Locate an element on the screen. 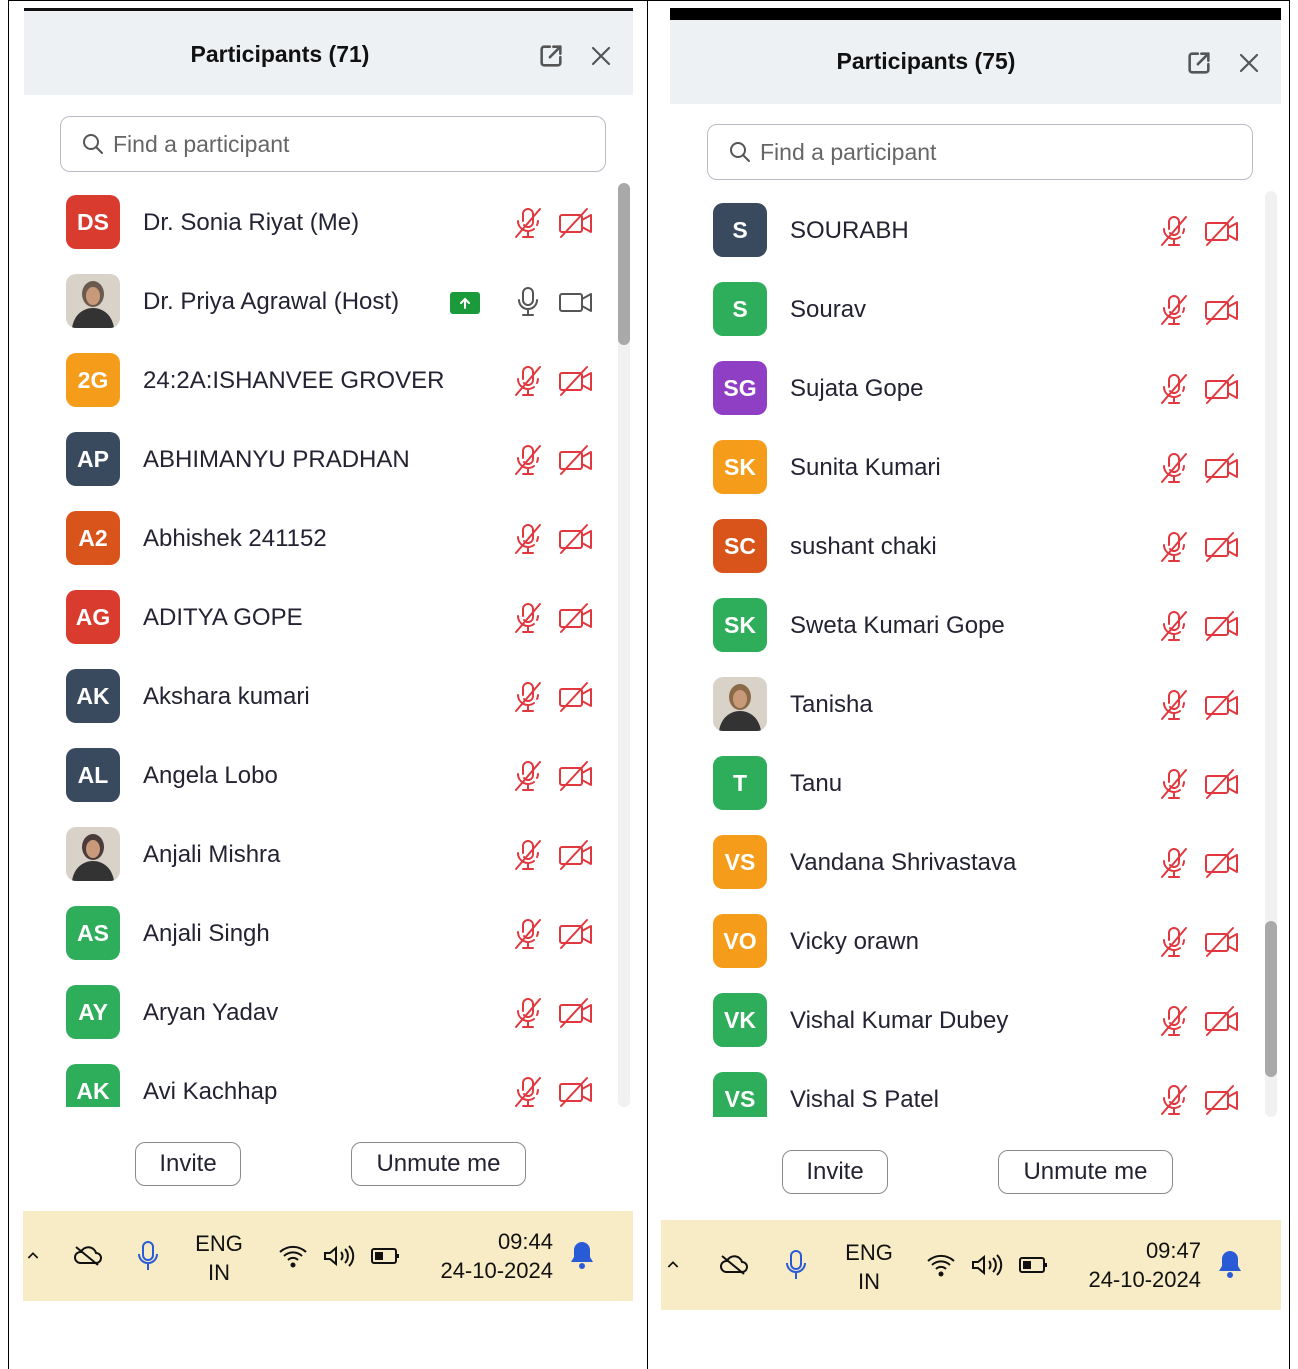 Image resolution: width=1298 pixels, height=1369 pixels. participant-row: AK Akshara kumari is located at coordinates (335, 696).